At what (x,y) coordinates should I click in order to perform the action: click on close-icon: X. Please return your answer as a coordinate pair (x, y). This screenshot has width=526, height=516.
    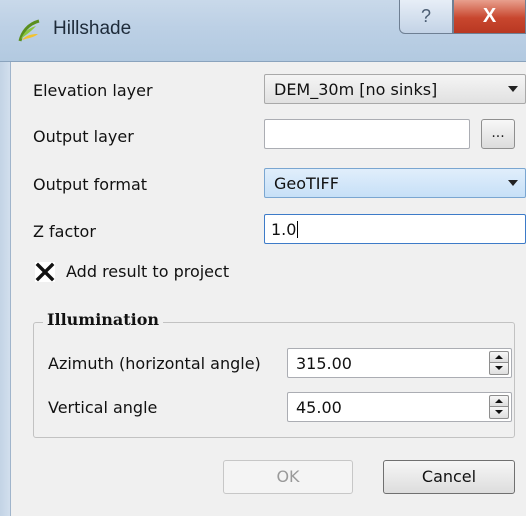
    Looking at the image, I should click on (489, 16).